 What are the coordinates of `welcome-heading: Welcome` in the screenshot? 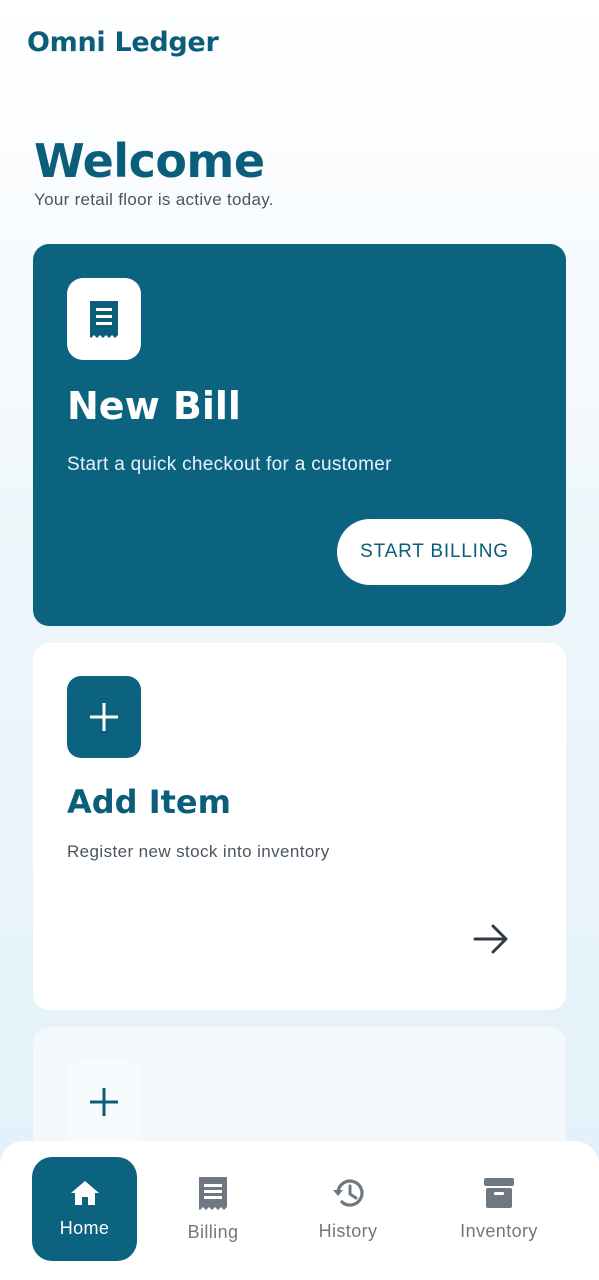 It's located at (149, 161).